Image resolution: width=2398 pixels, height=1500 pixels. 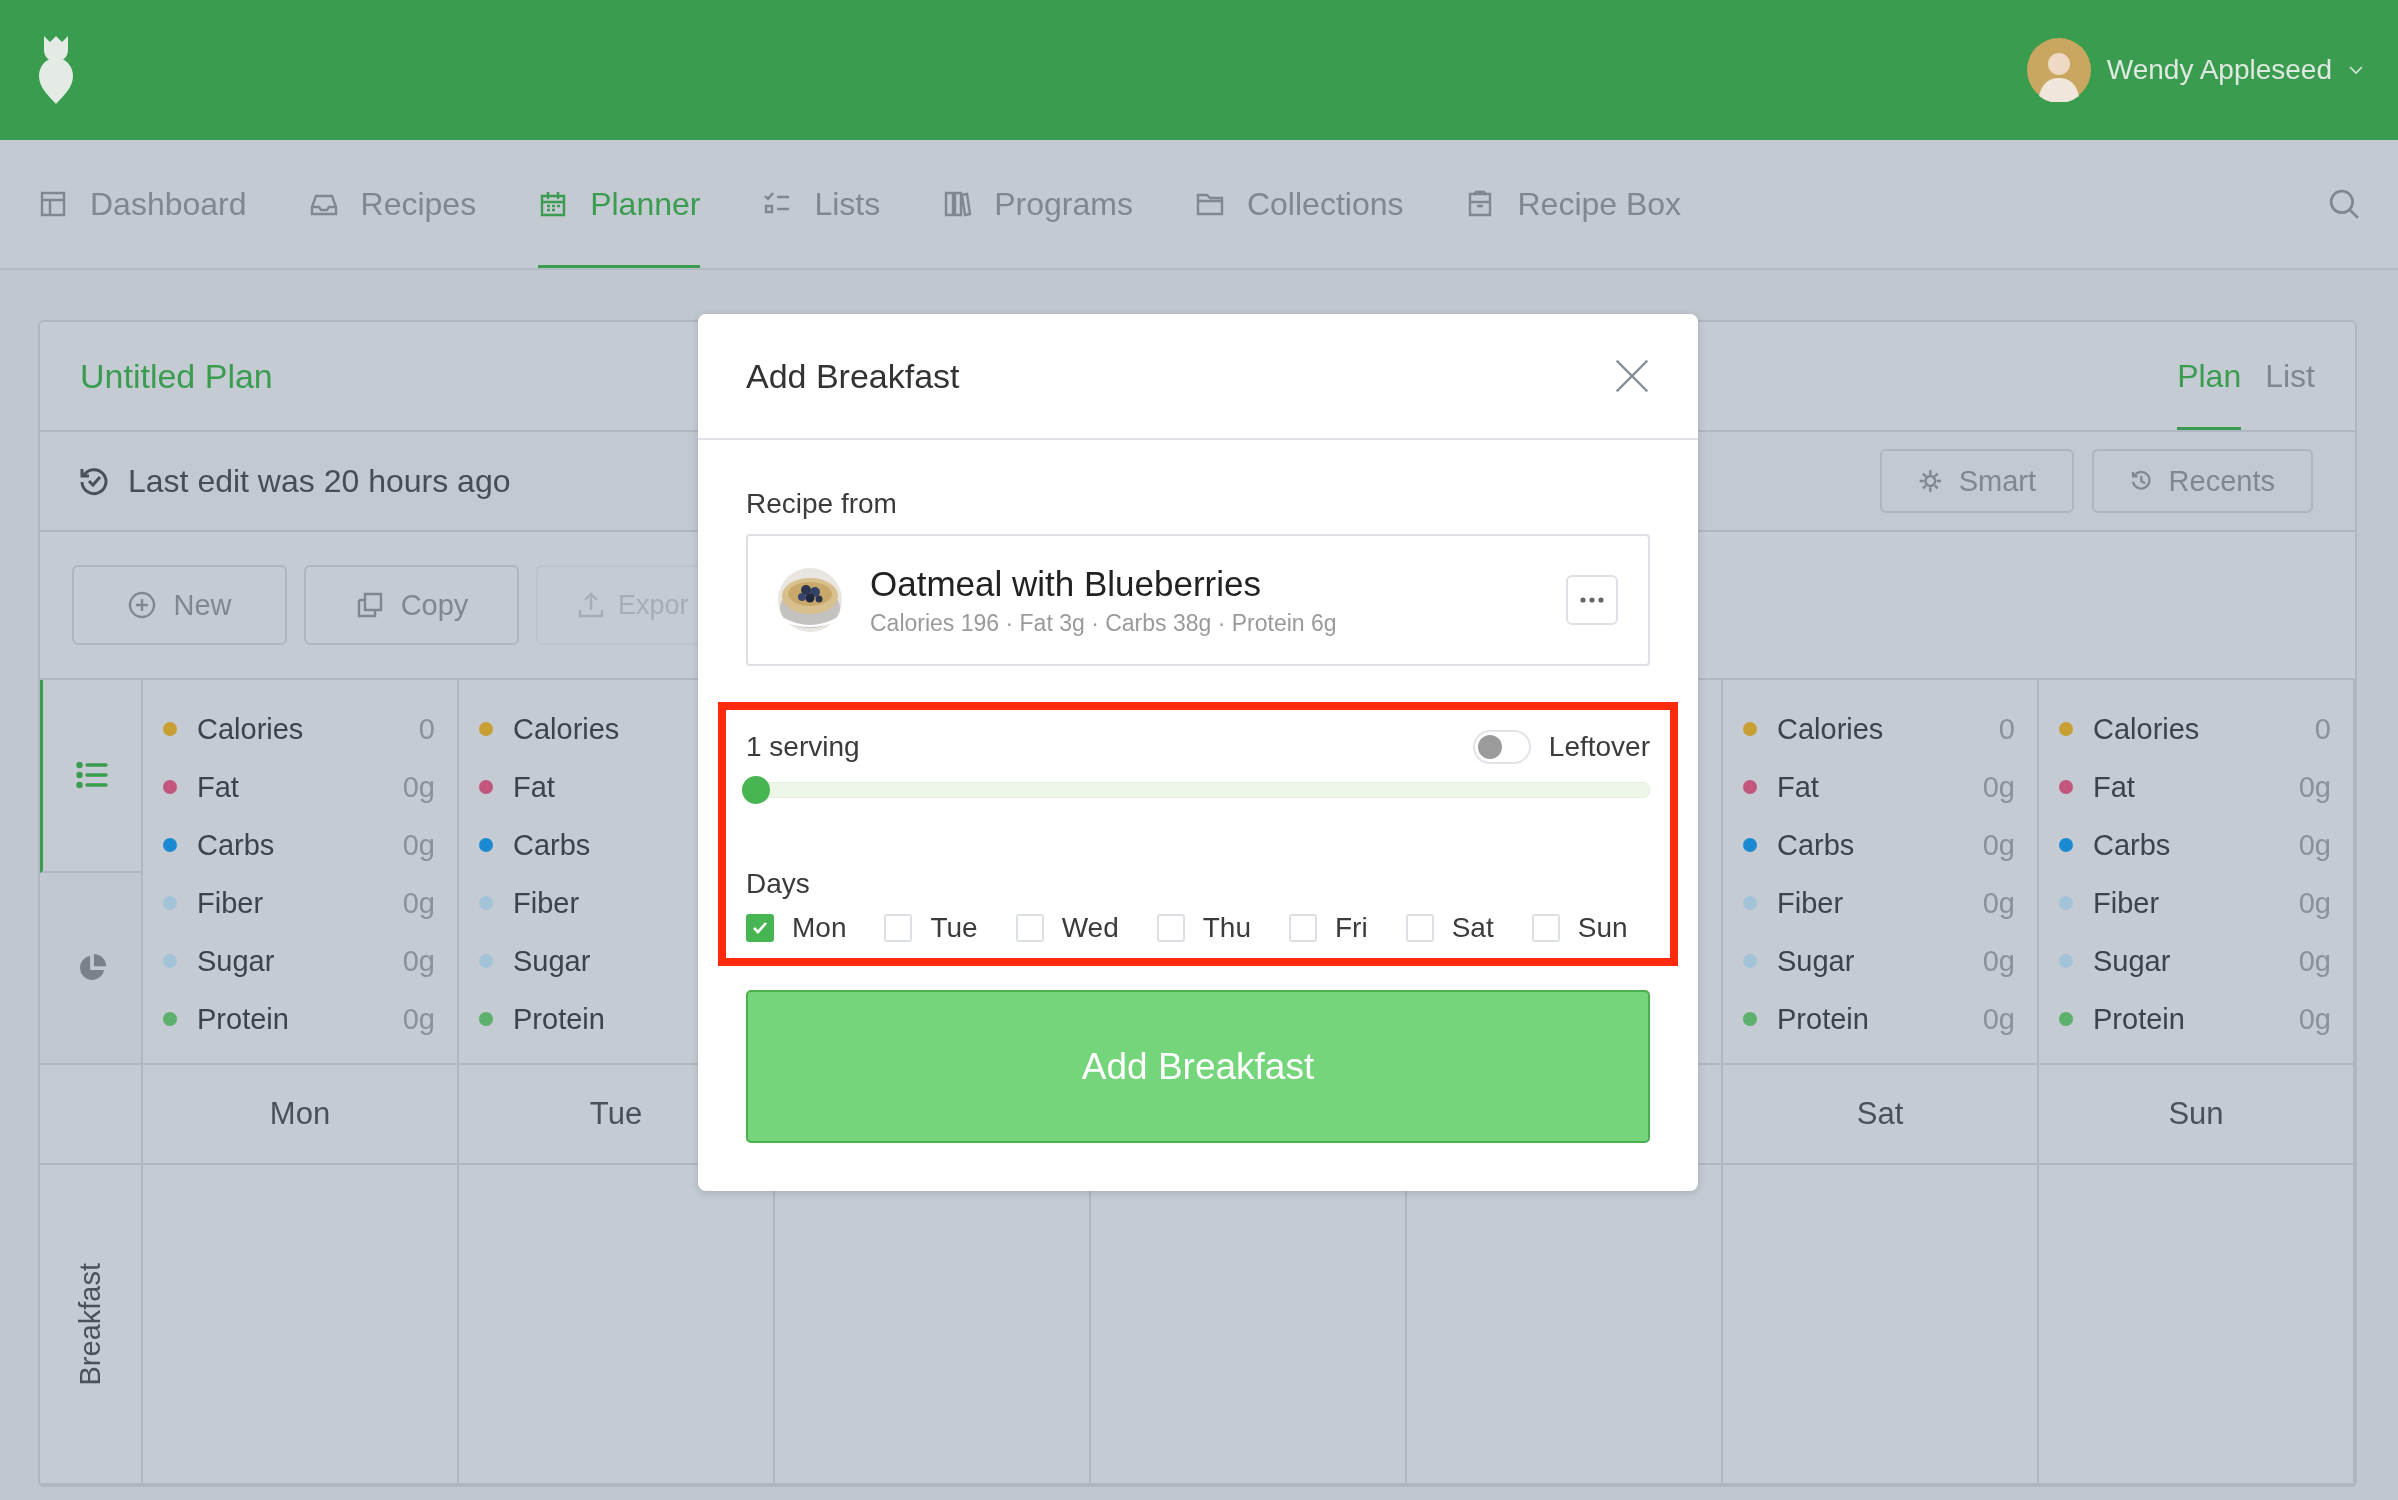 What do you see at coordinates (957, 204) in the screenshot?
I see `books-icon` at bounding box center [957, 204].